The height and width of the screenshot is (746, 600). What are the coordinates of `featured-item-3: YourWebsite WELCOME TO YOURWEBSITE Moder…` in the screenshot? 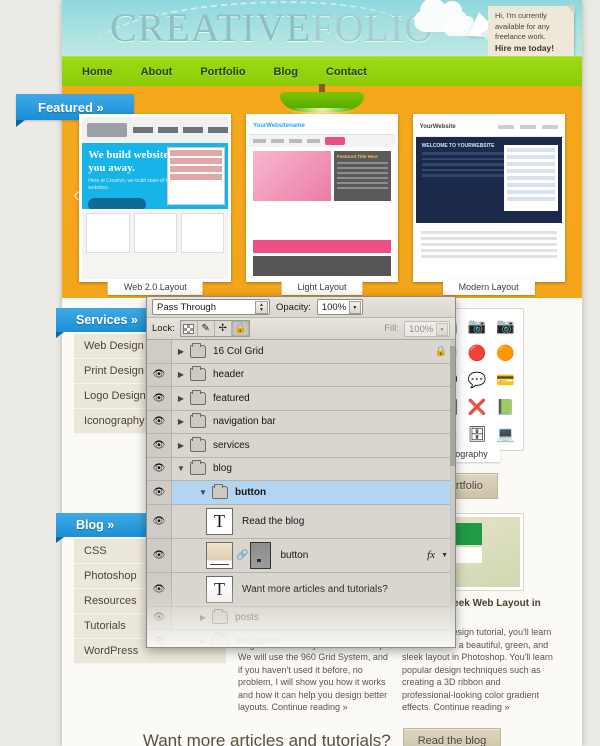 It's located at (488, 204).